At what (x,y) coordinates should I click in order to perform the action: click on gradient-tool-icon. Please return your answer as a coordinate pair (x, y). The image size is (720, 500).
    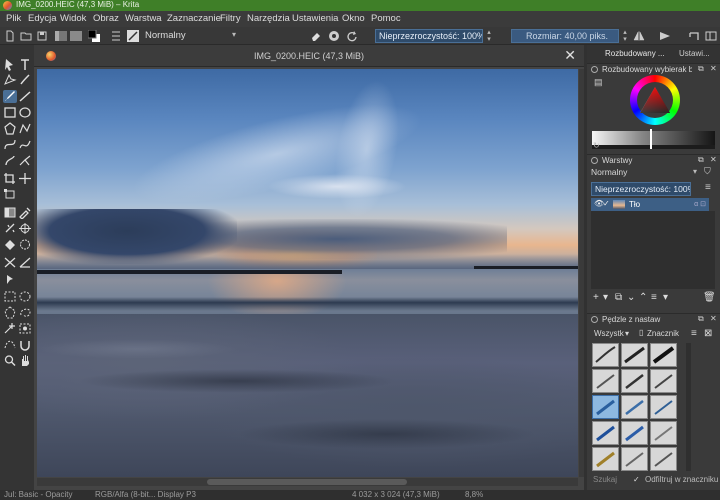
    Looking at the image, I should click on (10, 212).